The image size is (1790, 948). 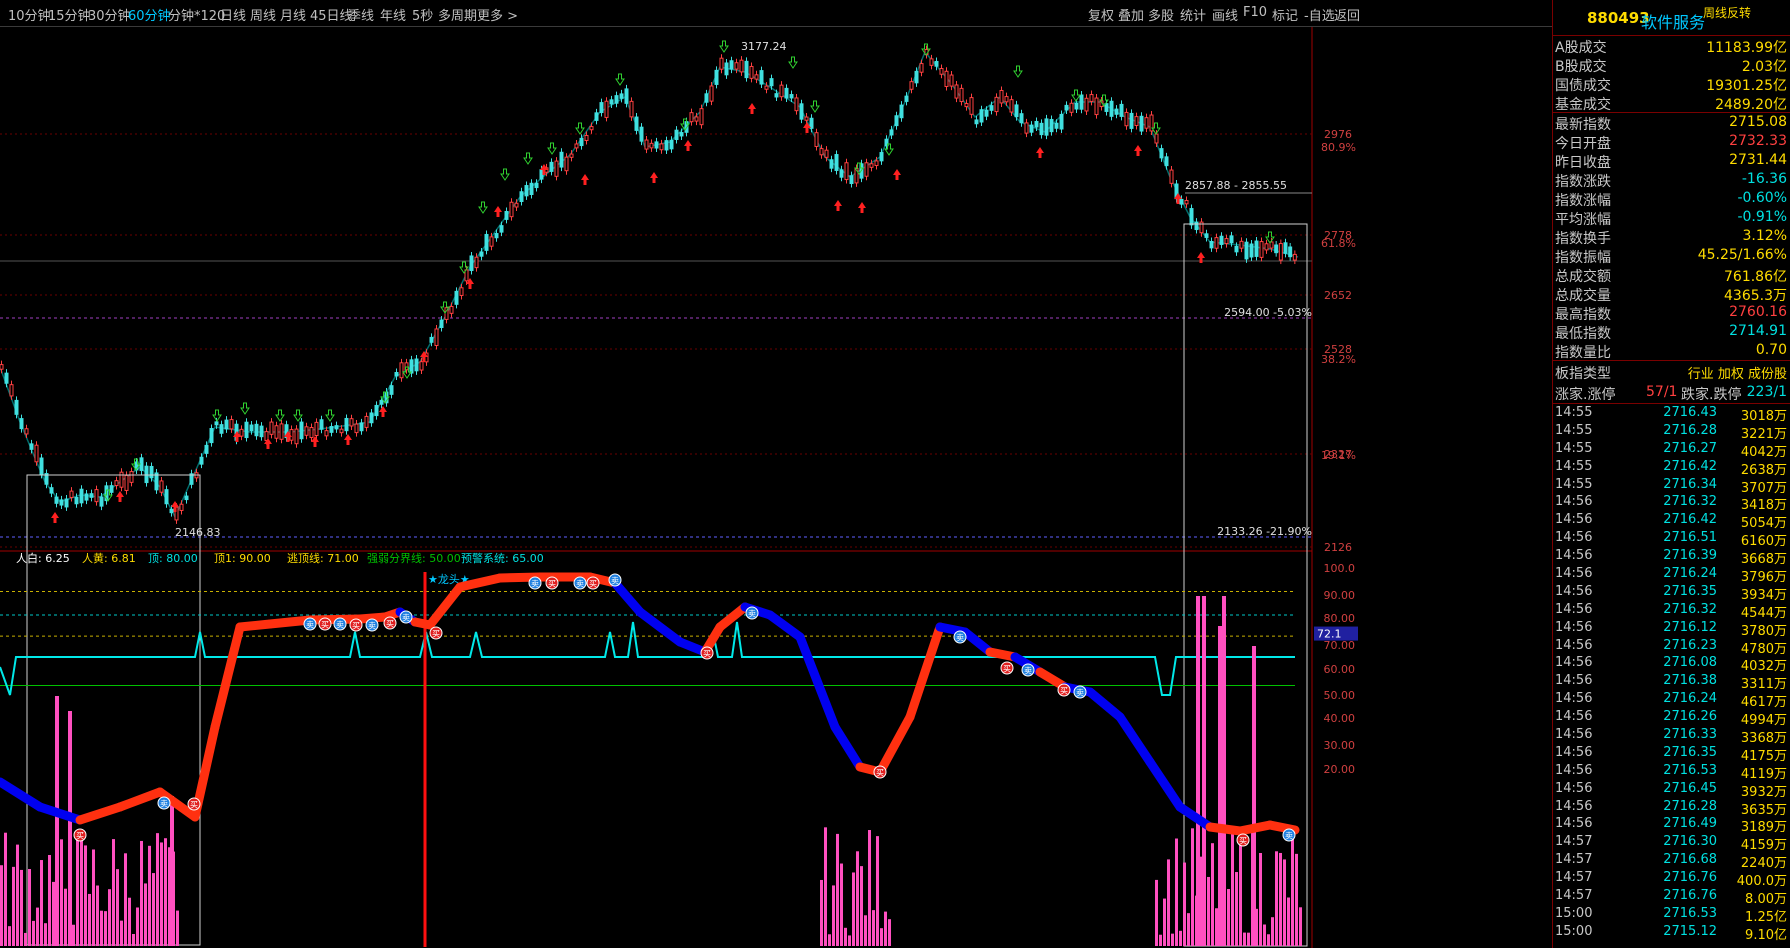 What do you see at coordinates (1583, 105) in the screenshot?
I see `stat-label: 基金成交` at bounding box center [1583, 105].